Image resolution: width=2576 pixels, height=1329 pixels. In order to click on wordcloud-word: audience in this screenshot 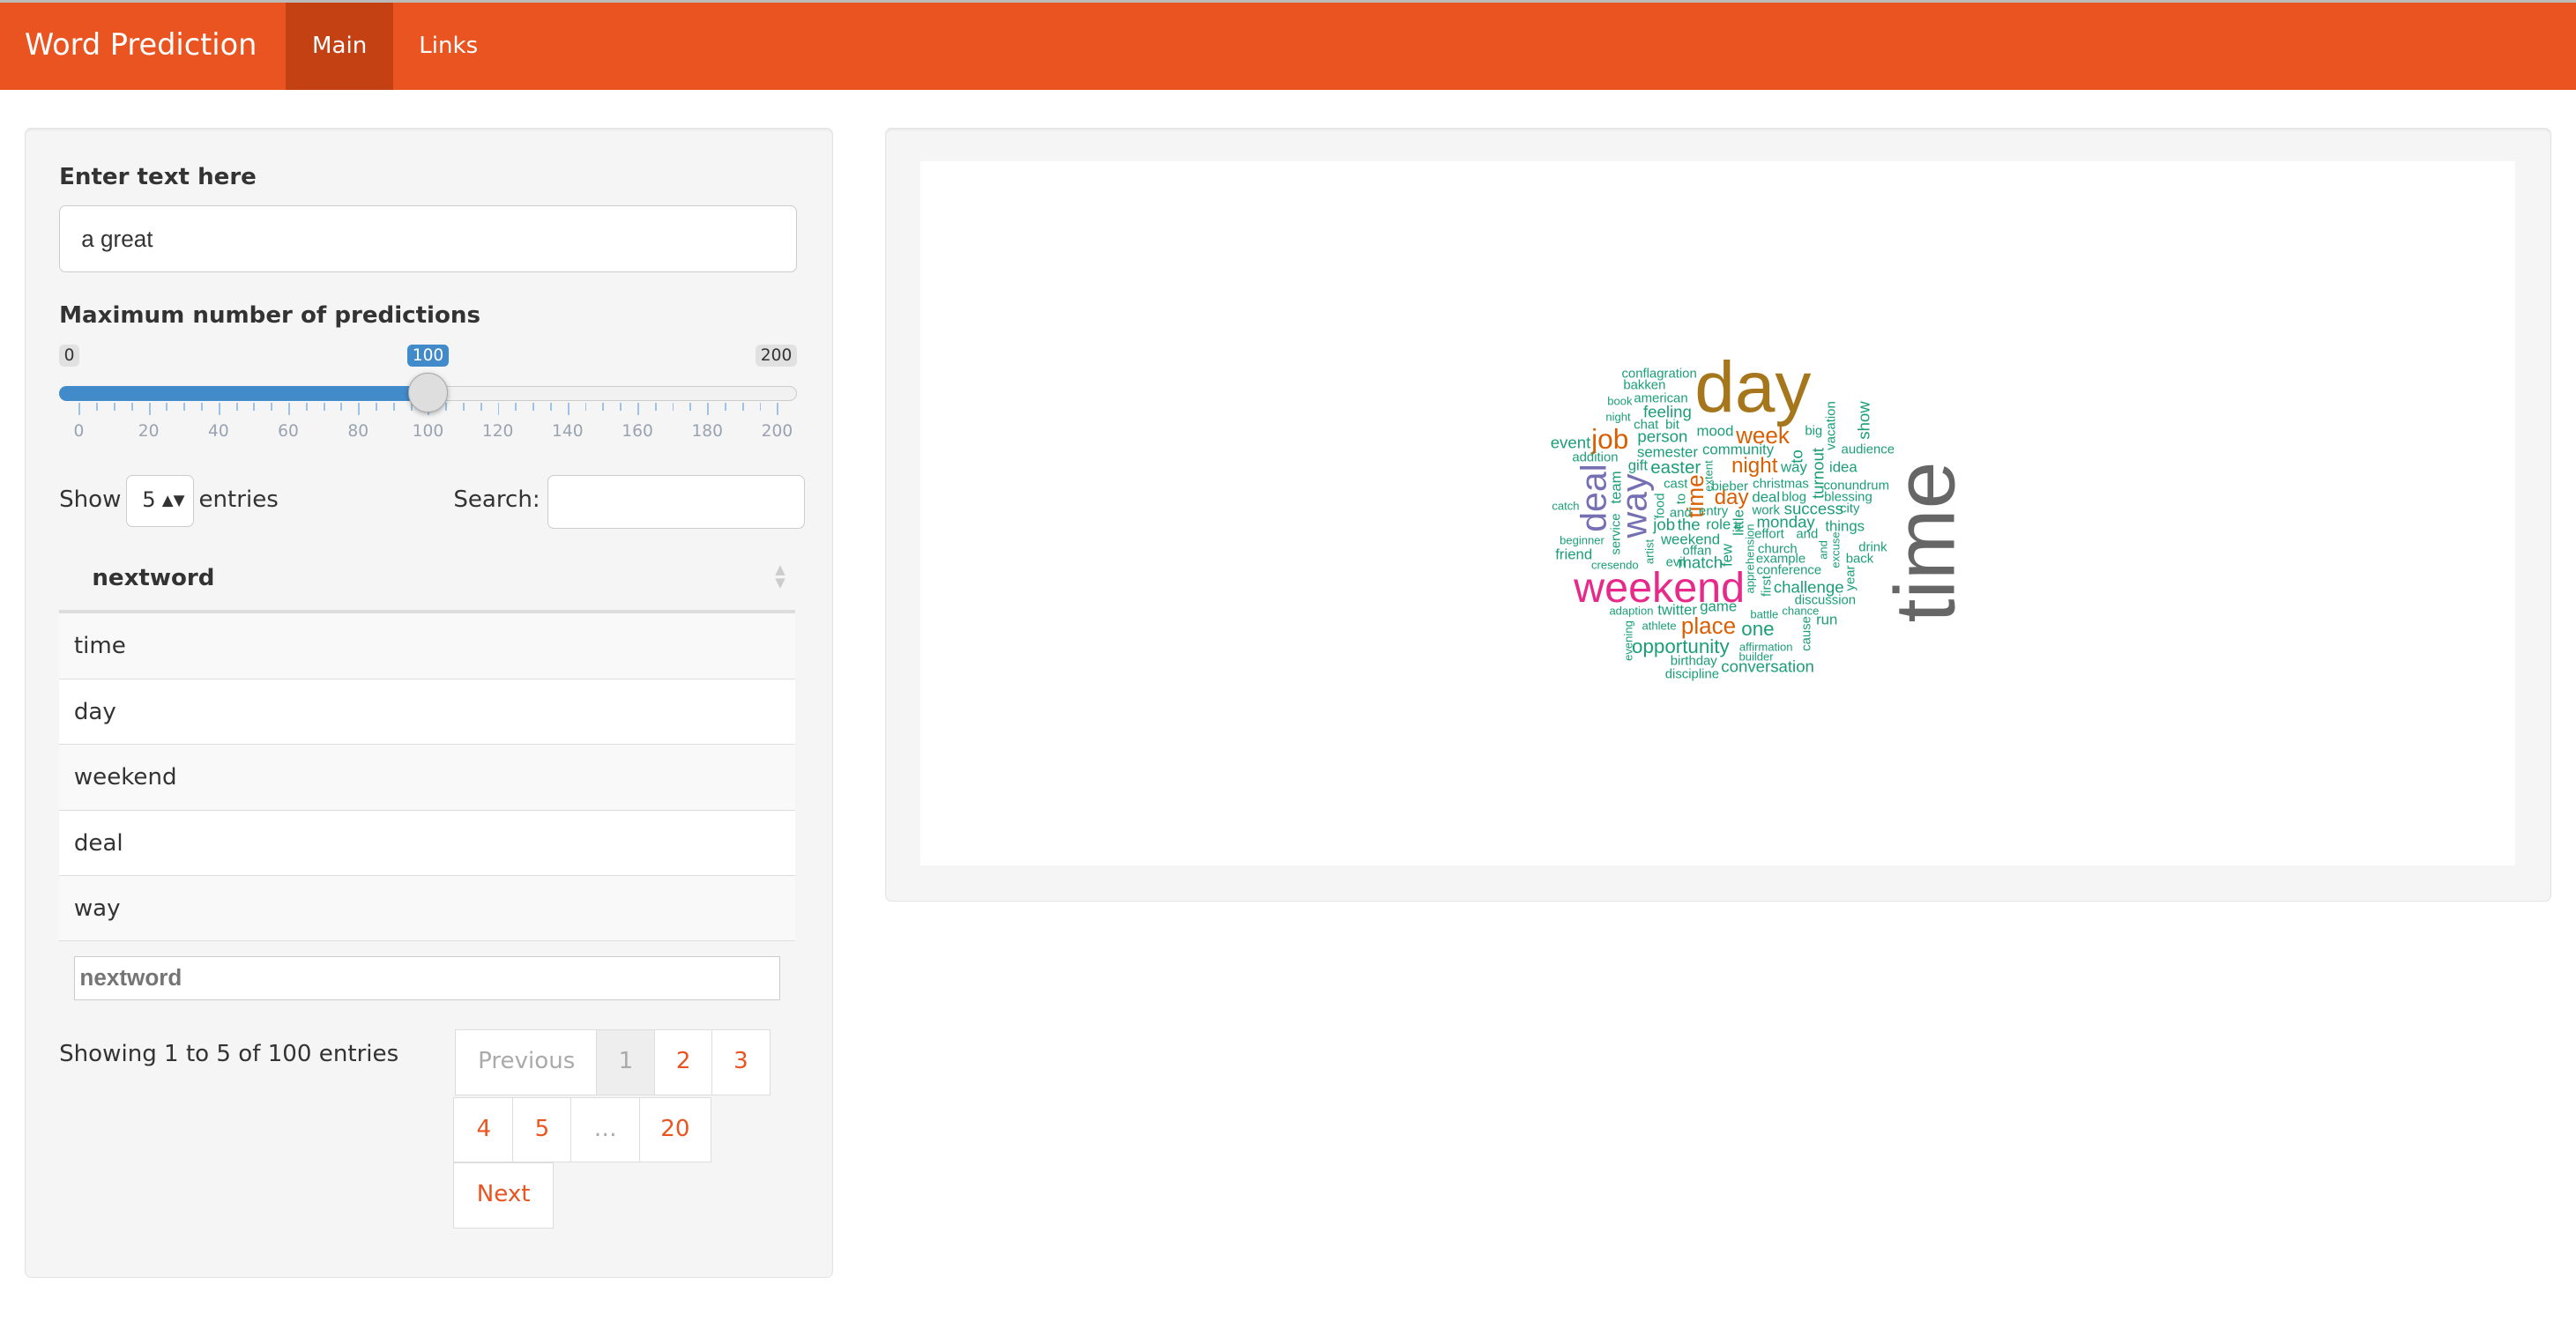, I will do `click(1868, 449)`.